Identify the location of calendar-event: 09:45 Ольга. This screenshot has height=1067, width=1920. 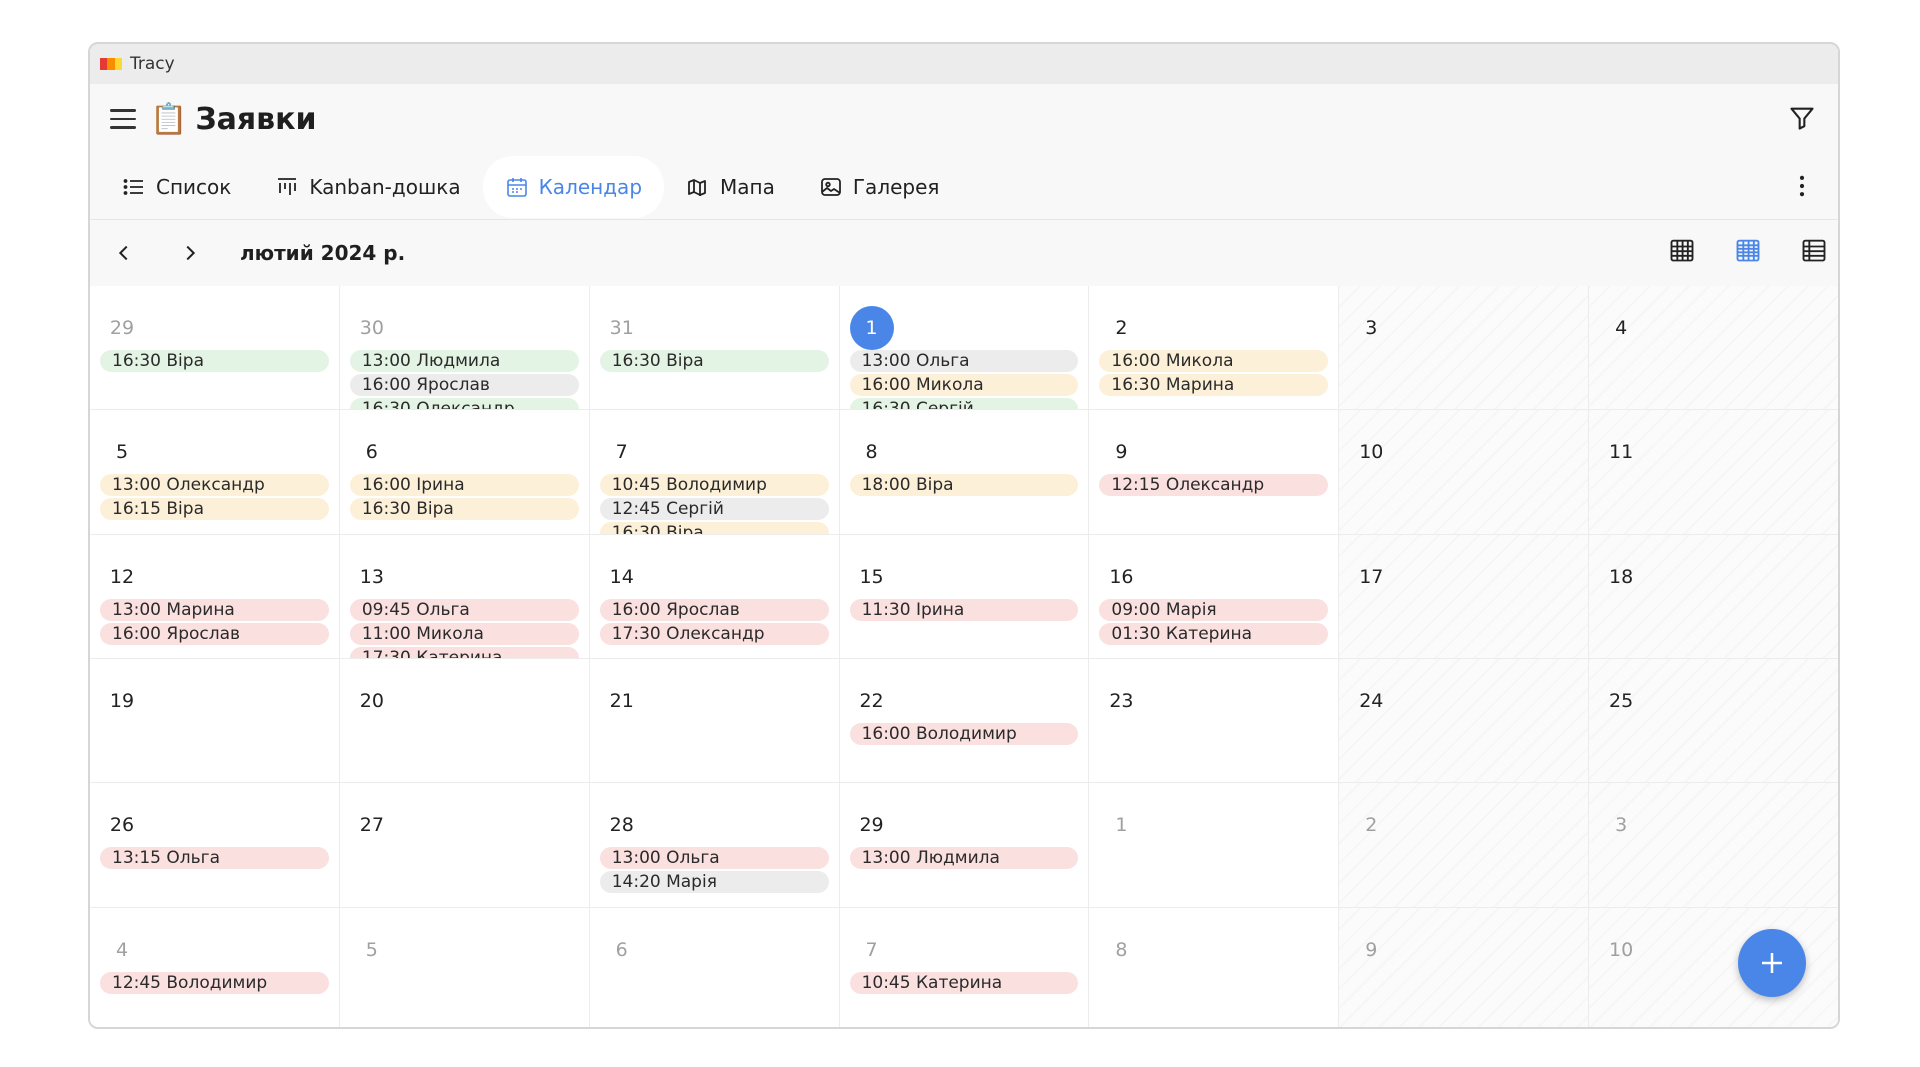
(464, 609).